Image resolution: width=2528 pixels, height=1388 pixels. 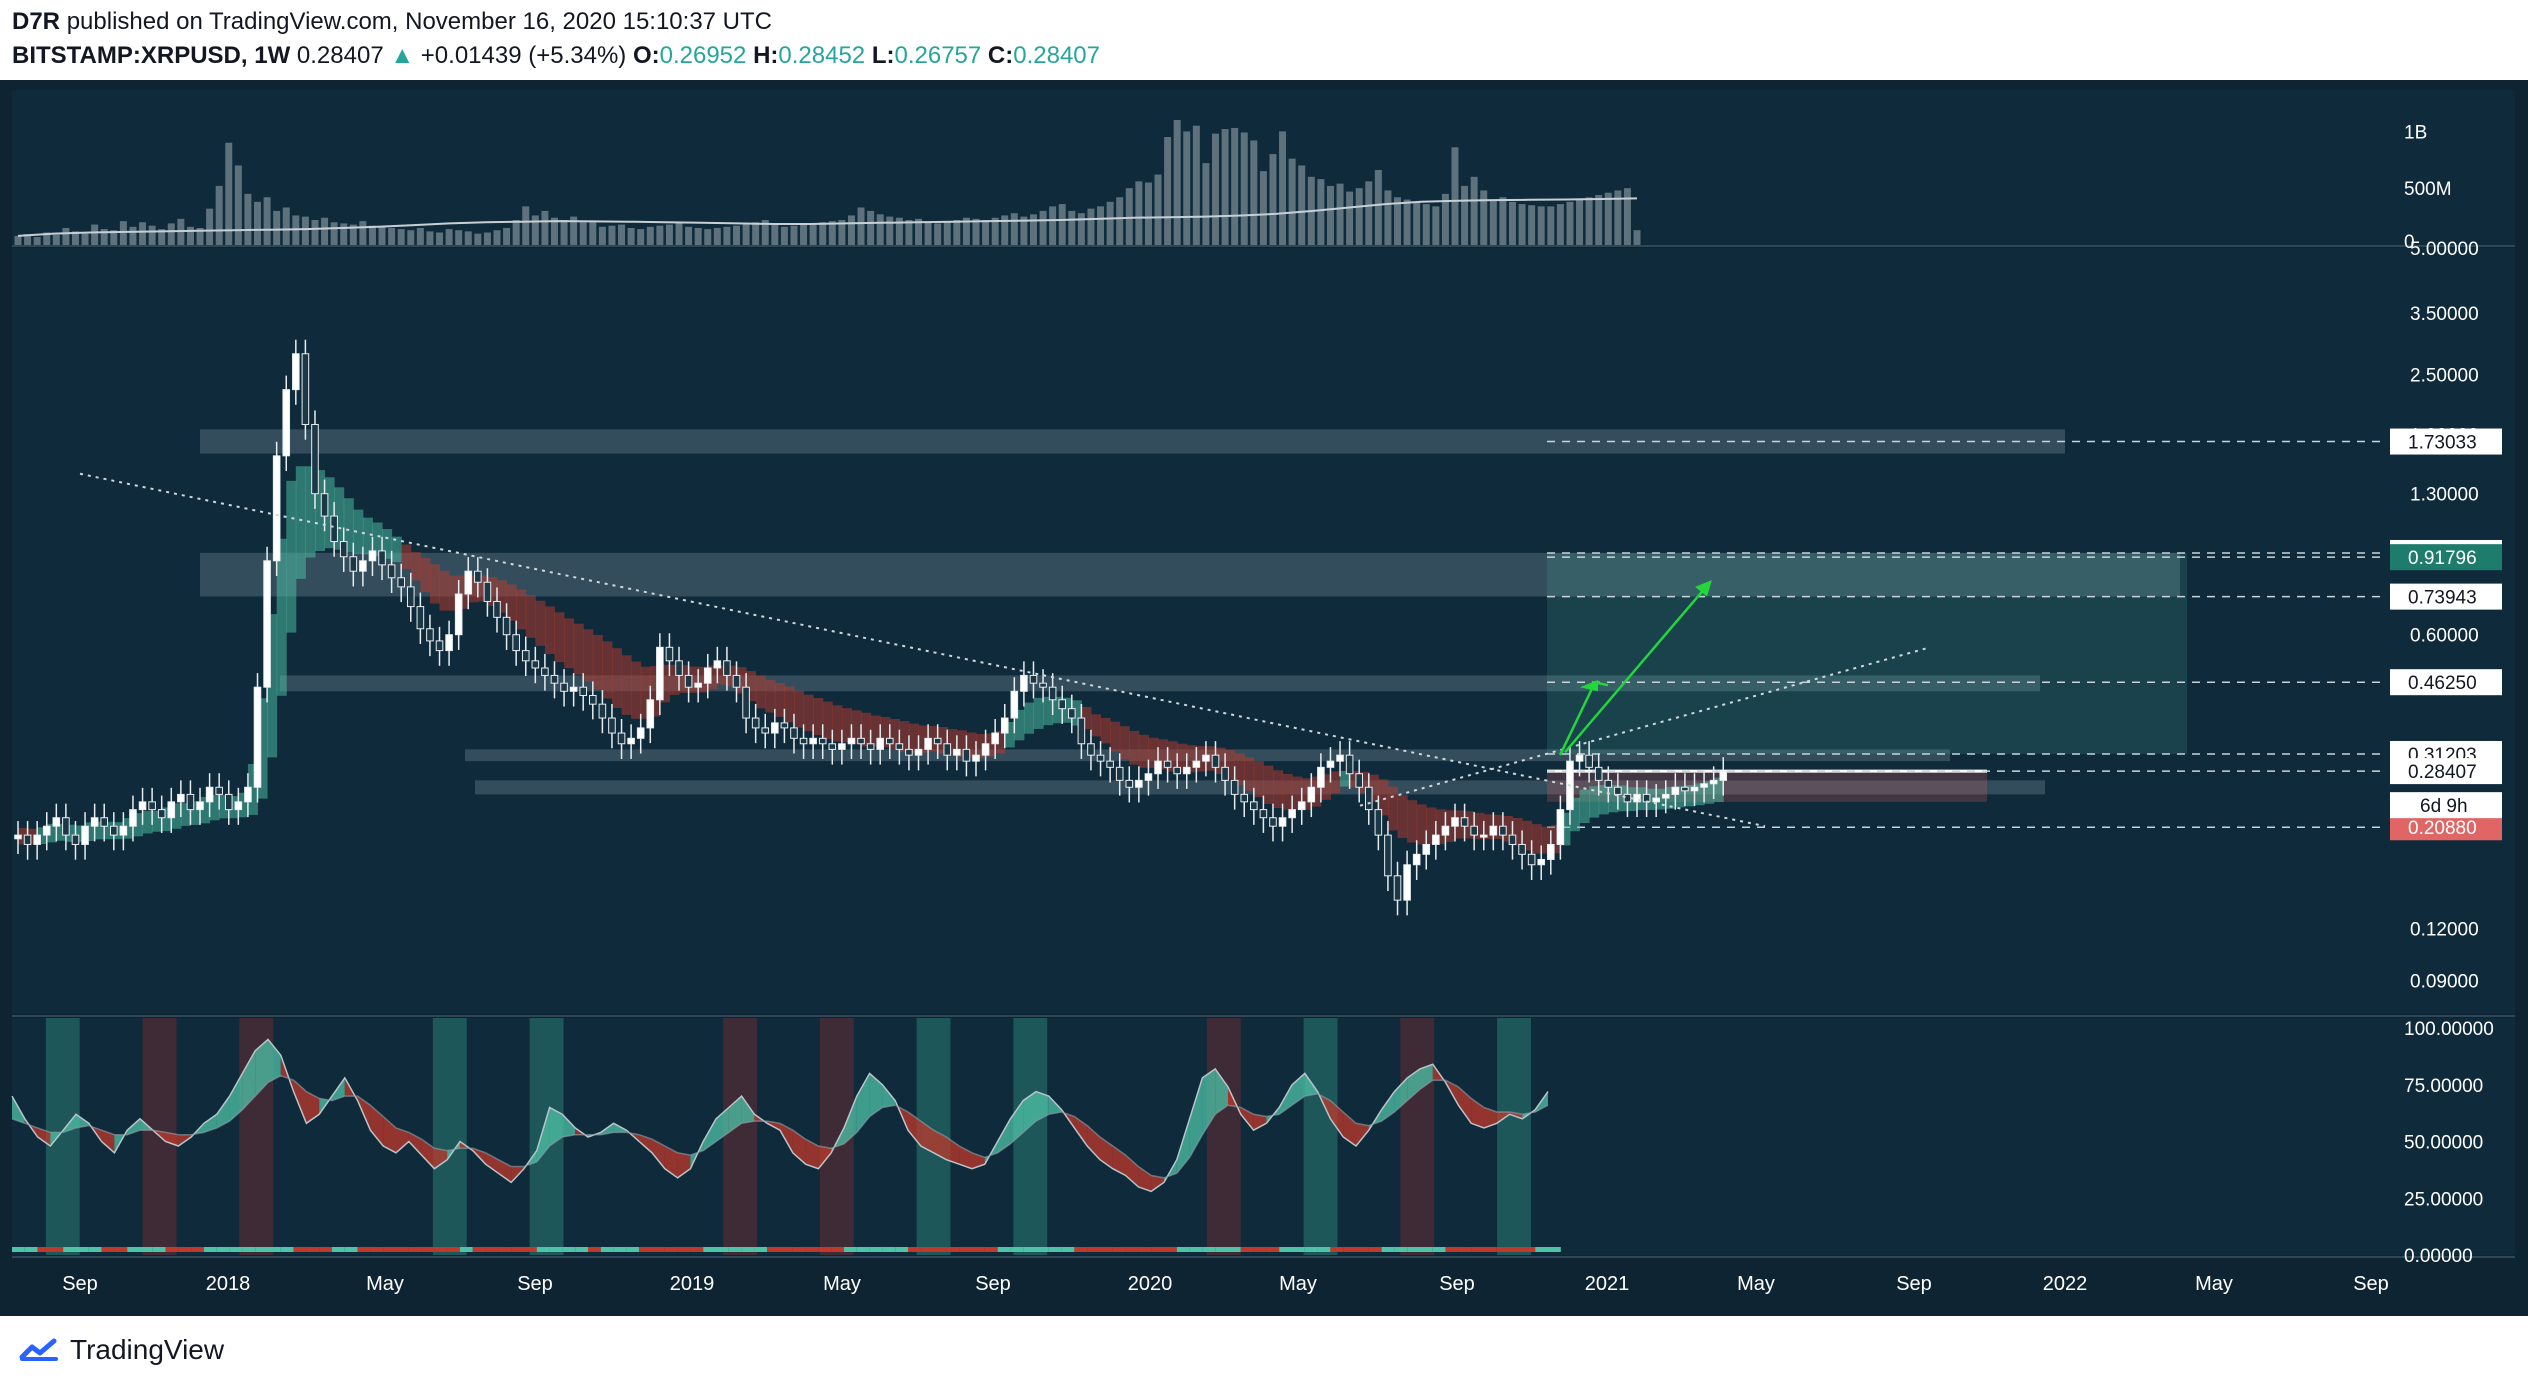 I want to click on publisher-name: D7R, so click(x=36, y=21).